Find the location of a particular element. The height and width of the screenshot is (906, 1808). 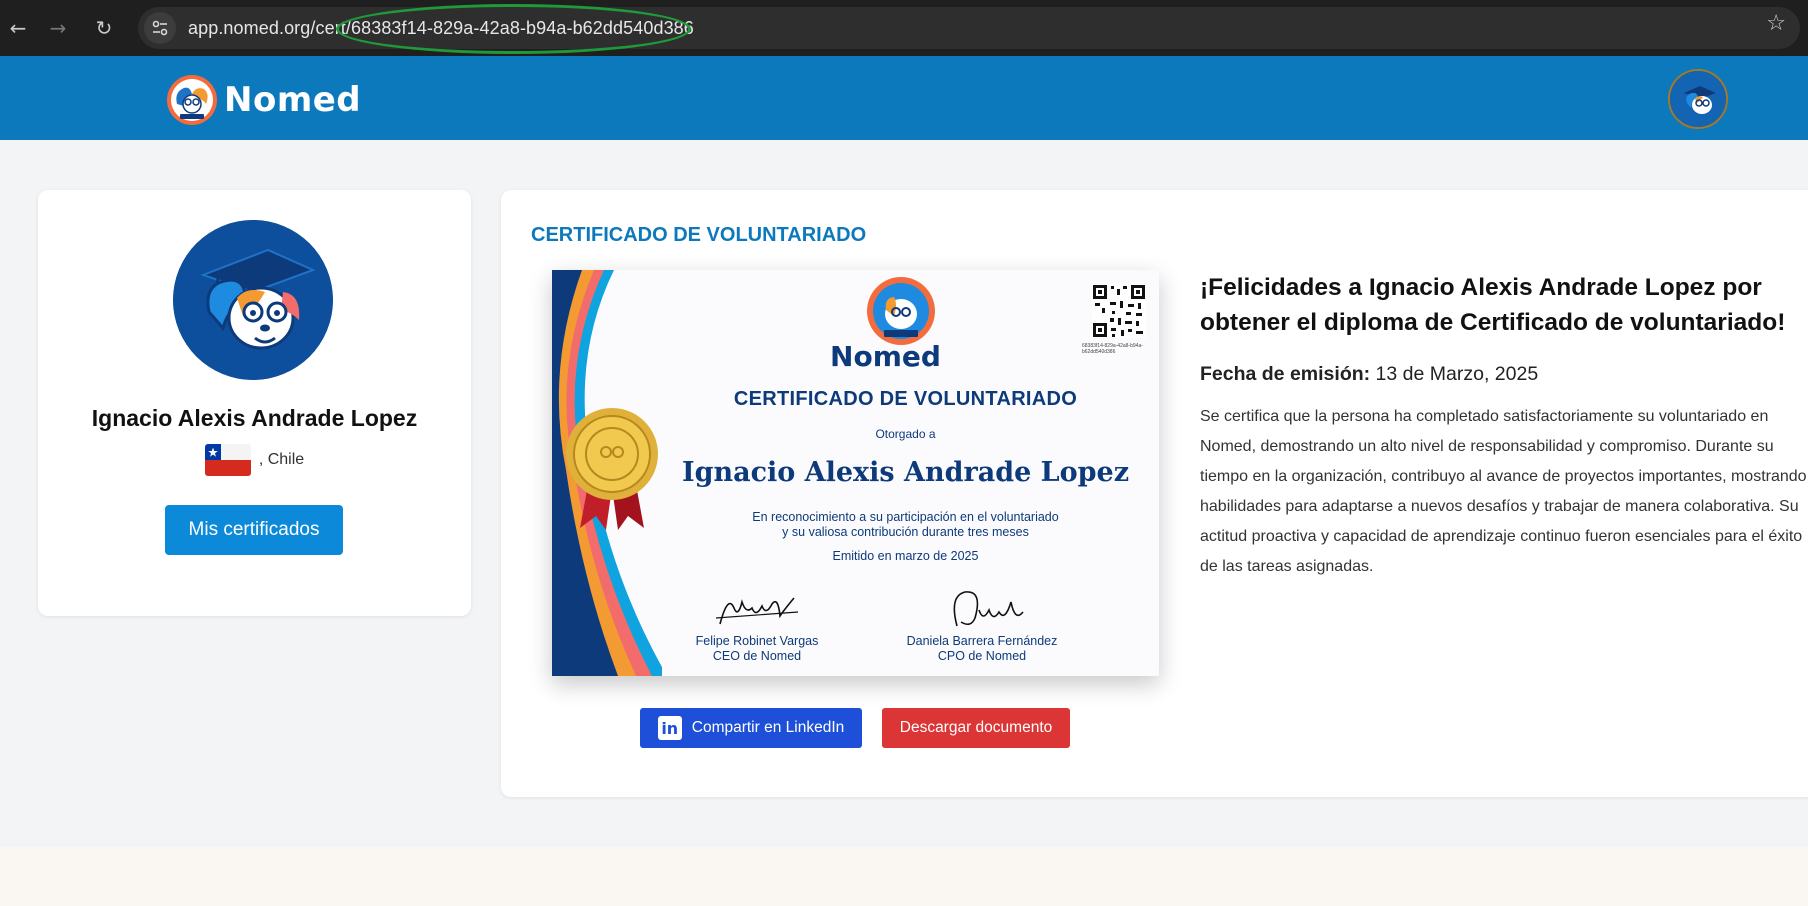

reload-icon: ↻ is located at coordinates (104, 28).